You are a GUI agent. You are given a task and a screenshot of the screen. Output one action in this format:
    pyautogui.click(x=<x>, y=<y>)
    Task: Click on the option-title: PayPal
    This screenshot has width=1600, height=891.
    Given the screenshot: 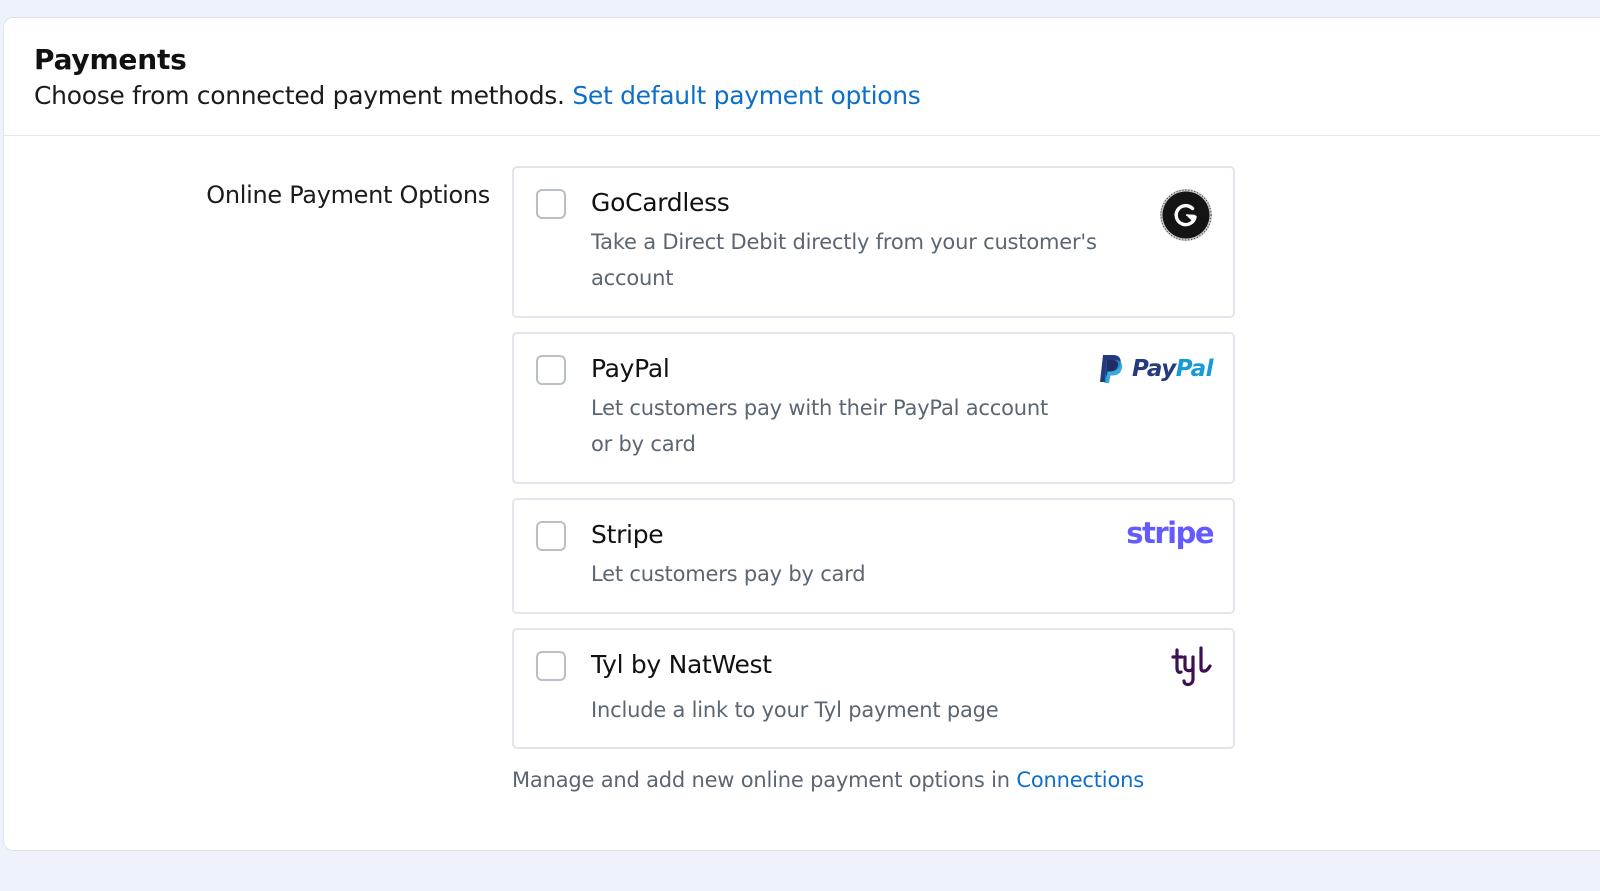 What is the action you would take?
    pyautogui.click(x=630, y=368)
    